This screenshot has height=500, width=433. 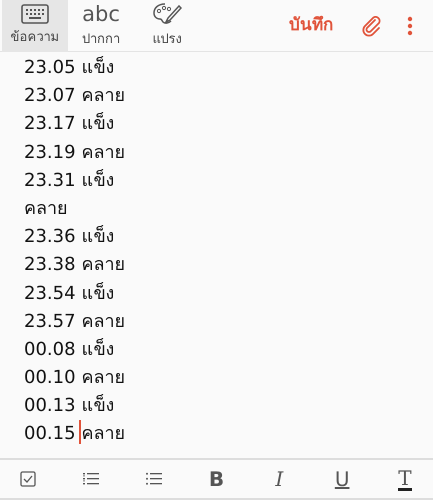 What do you see at coordinates (90, 479) in the screenshot?
I see `numbered-list-icon` at bounding box center [90, 479].